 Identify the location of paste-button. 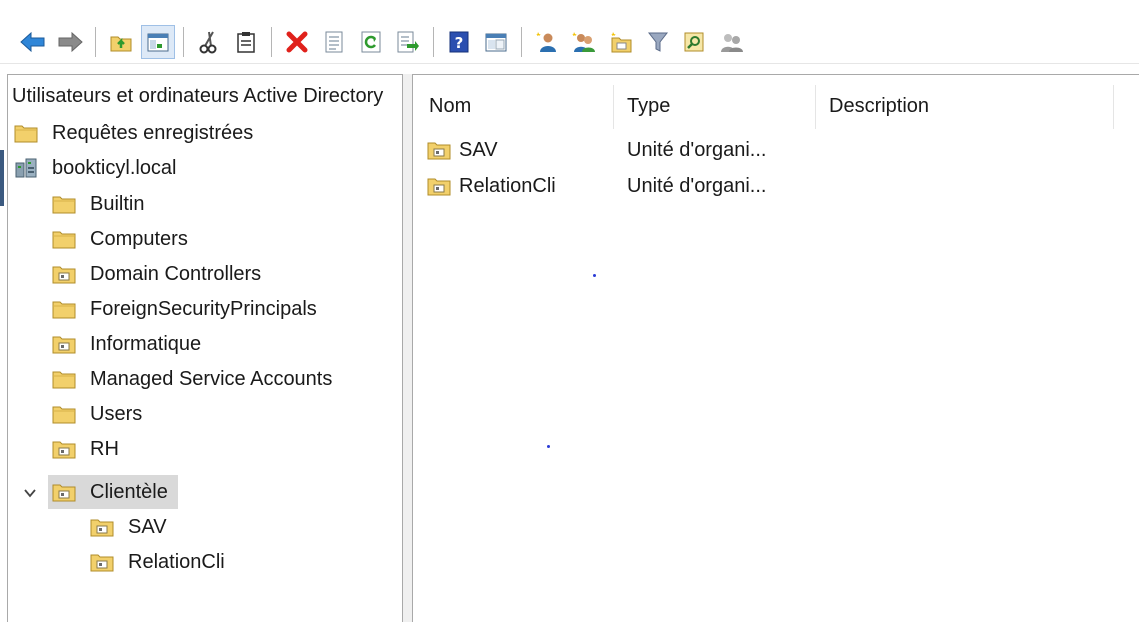
(246, 42).